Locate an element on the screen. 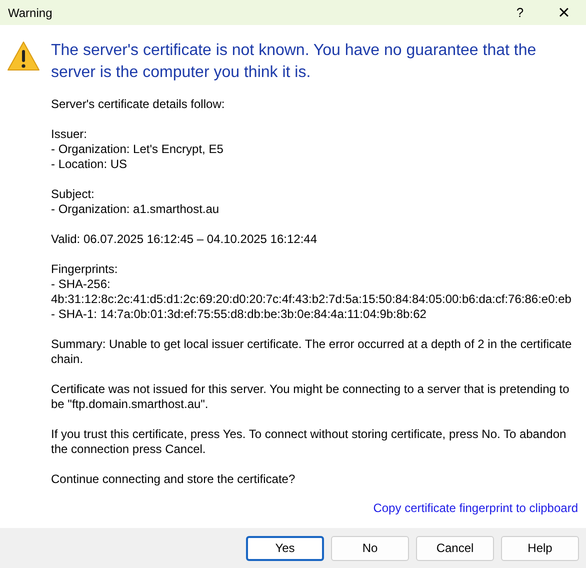 The image size is (586, 568). message-text: Fingerprints: is located at coordinates (85, 269).